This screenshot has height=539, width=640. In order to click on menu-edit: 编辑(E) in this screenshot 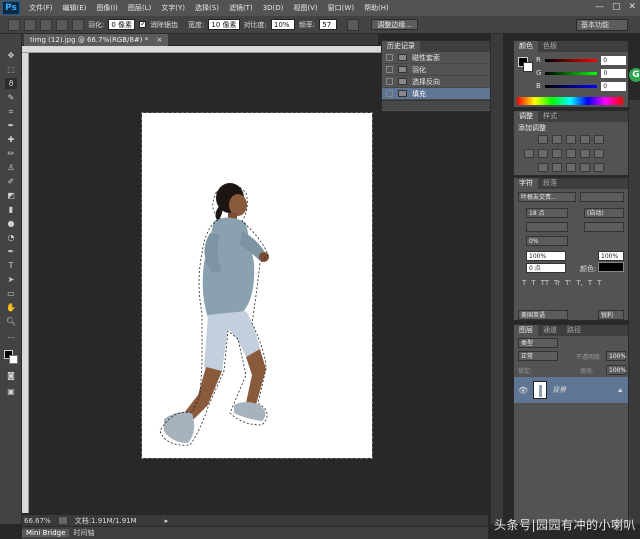, I will do `click(75, 8)`.